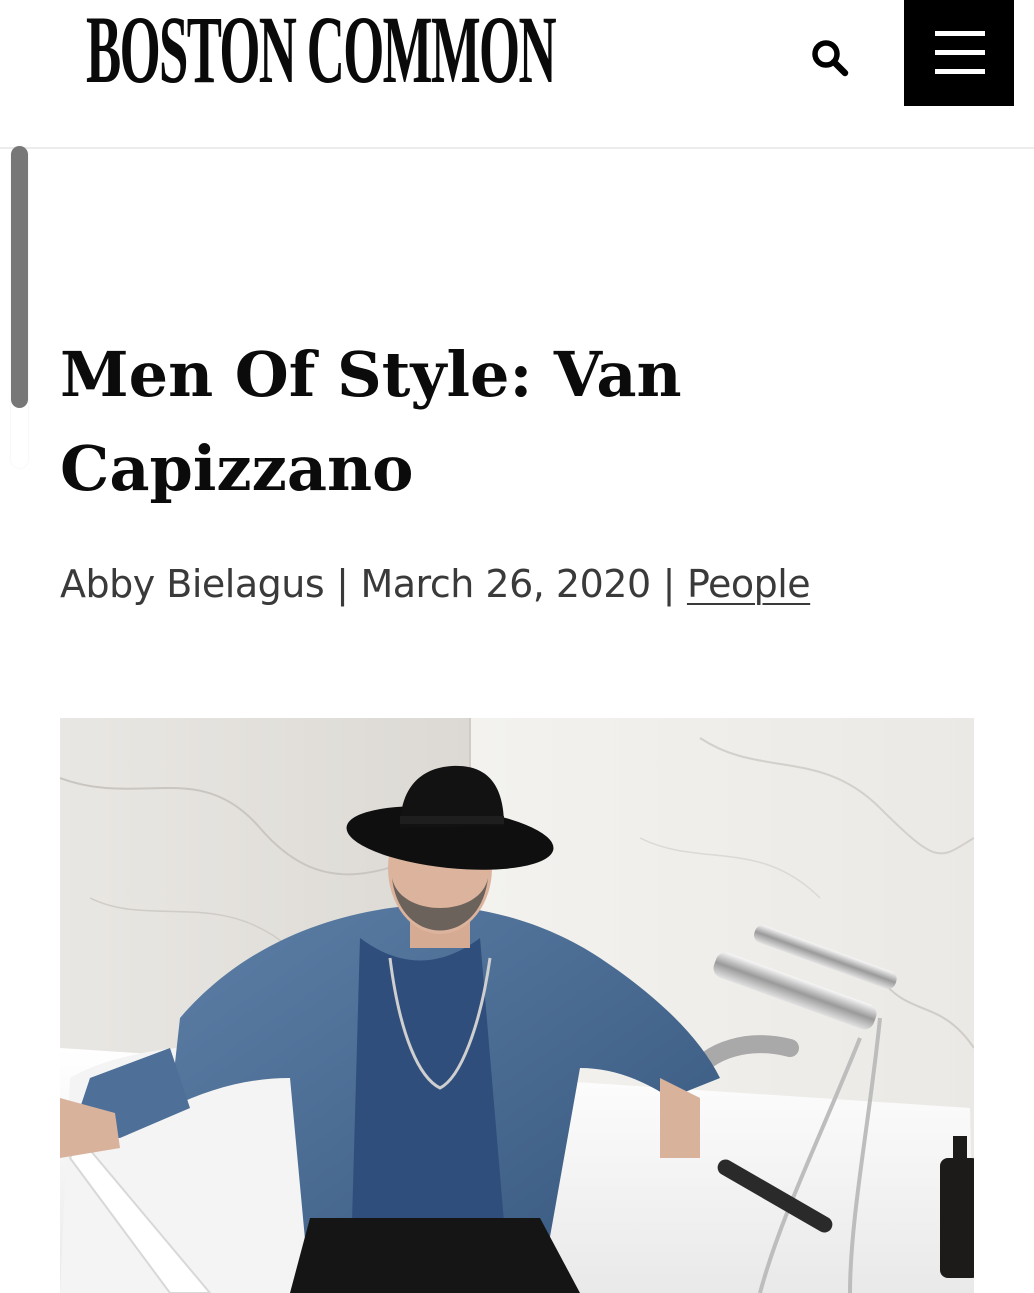 The image size is (1034, 1293). What do you see at coordinates (192, 584) in the screenshot?
I see `author-name: Abby Bielagus` at bounding box center [192, 584].